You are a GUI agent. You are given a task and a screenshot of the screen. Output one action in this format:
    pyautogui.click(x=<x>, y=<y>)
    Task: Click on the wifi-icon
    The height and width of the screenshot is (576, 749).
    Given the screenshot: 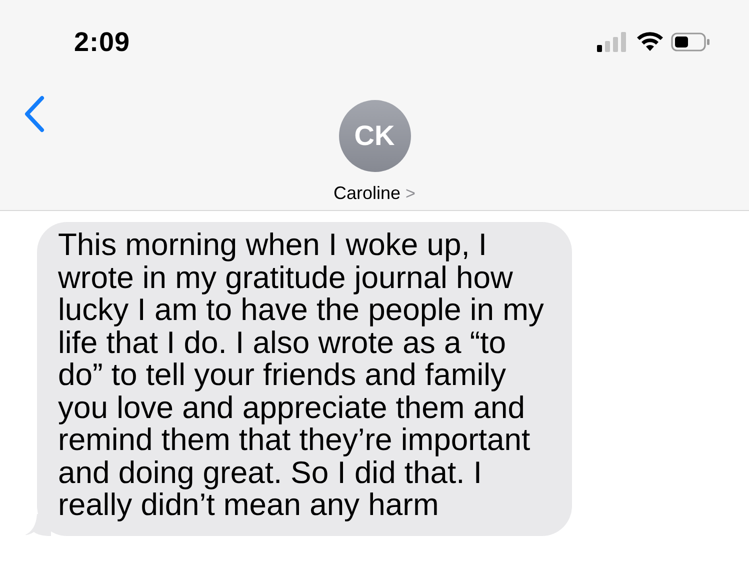 What is the action you would take?
    pyautogui.click(x=650, y=42)
    